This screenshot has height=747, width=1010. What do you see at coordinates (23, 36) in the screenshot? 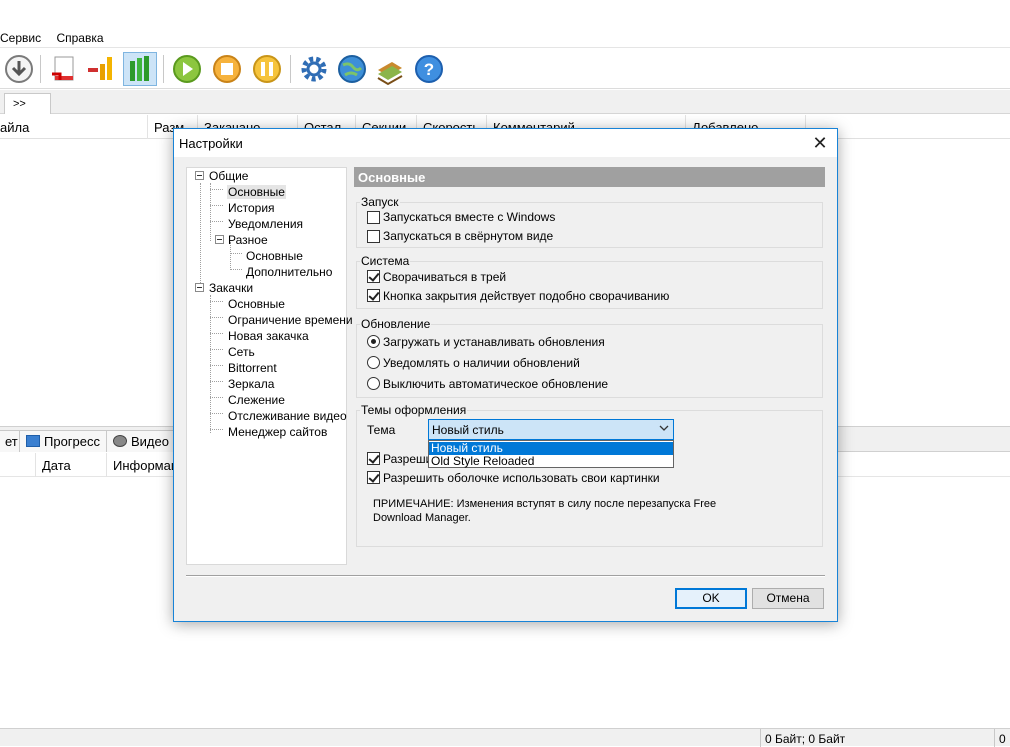
I see `menu-service: Сервис` at bounding box center [23, 36].